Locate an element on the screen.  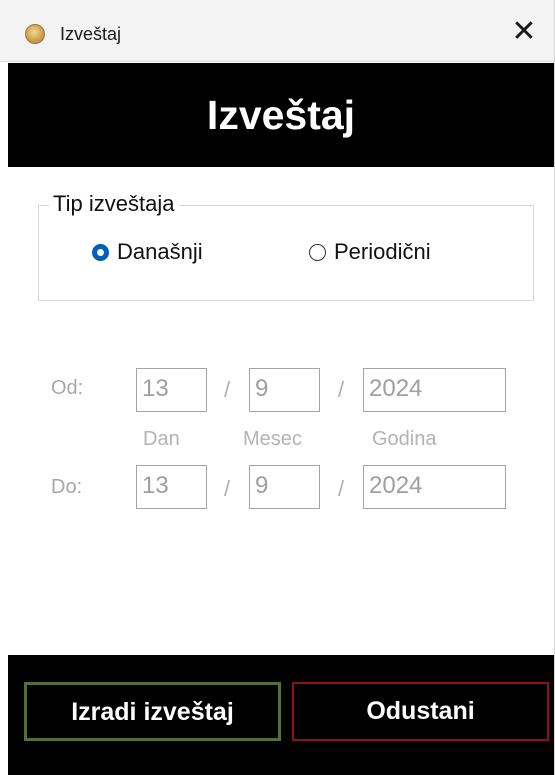
from-month-field: 9 is located at coordinates (284, 390).